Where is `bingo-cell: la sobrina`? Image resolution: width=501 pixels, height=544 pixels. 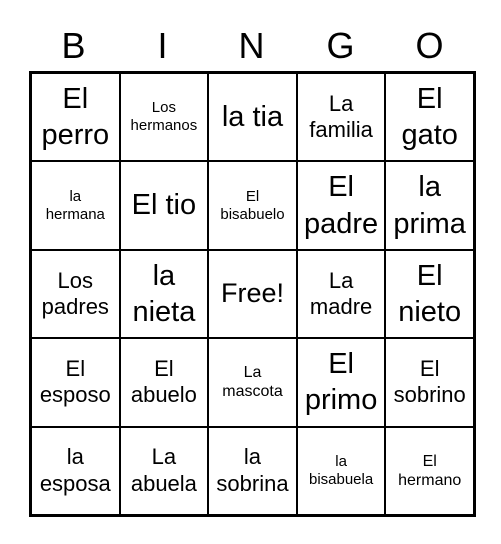
bingo-cell: la sobrina is located at coordinates (252, 470).